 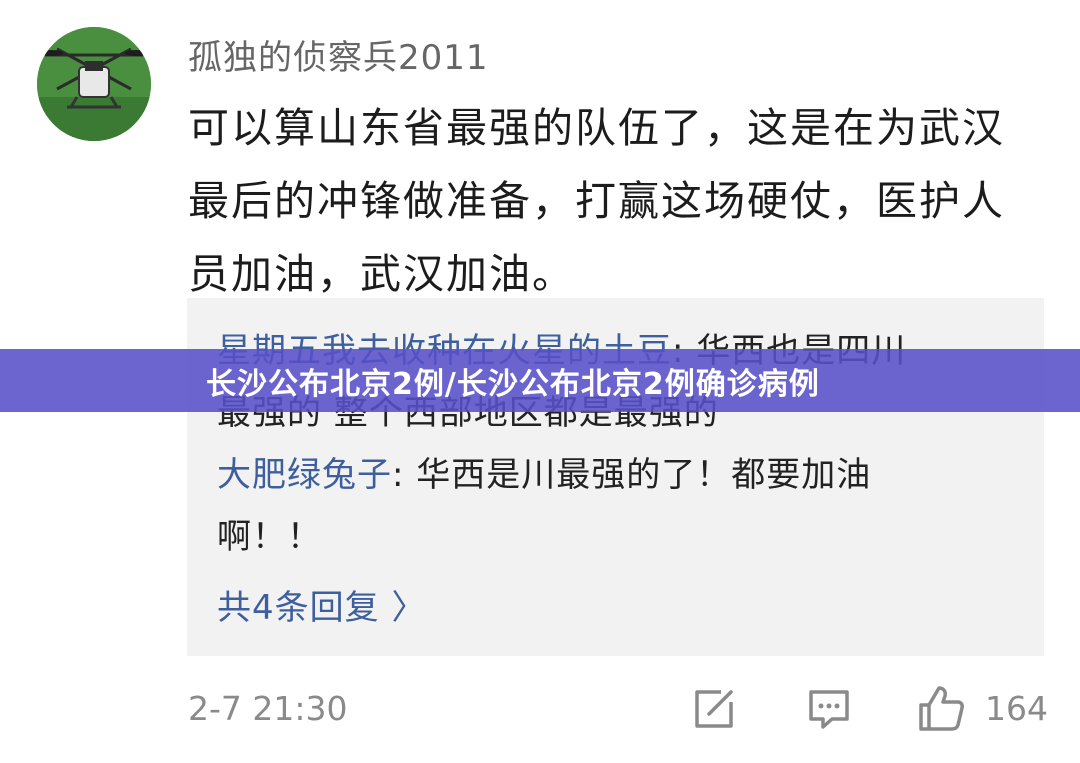 What do you see at coordinates (829, 709) in the screenshot?
I see `comment-icon` at bounding box center [829, 709].